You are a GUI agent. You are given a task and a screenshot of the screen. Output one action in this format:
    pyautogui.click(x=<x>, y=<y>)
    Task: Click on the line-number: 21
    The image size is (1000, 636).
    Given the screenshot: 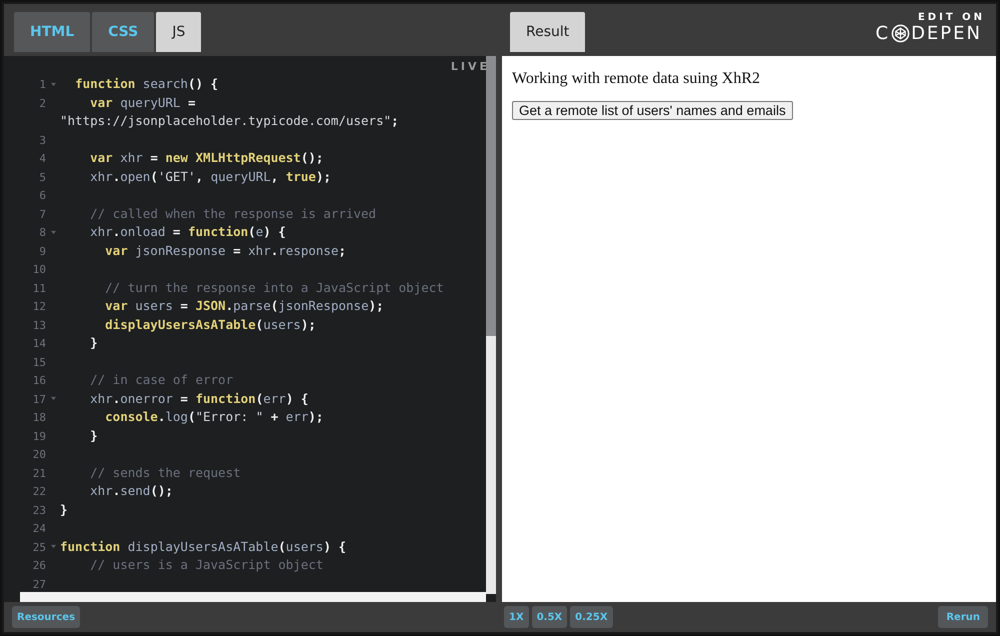 What is the action you would take?
    pyautogui.click(x=39, y=473)
    